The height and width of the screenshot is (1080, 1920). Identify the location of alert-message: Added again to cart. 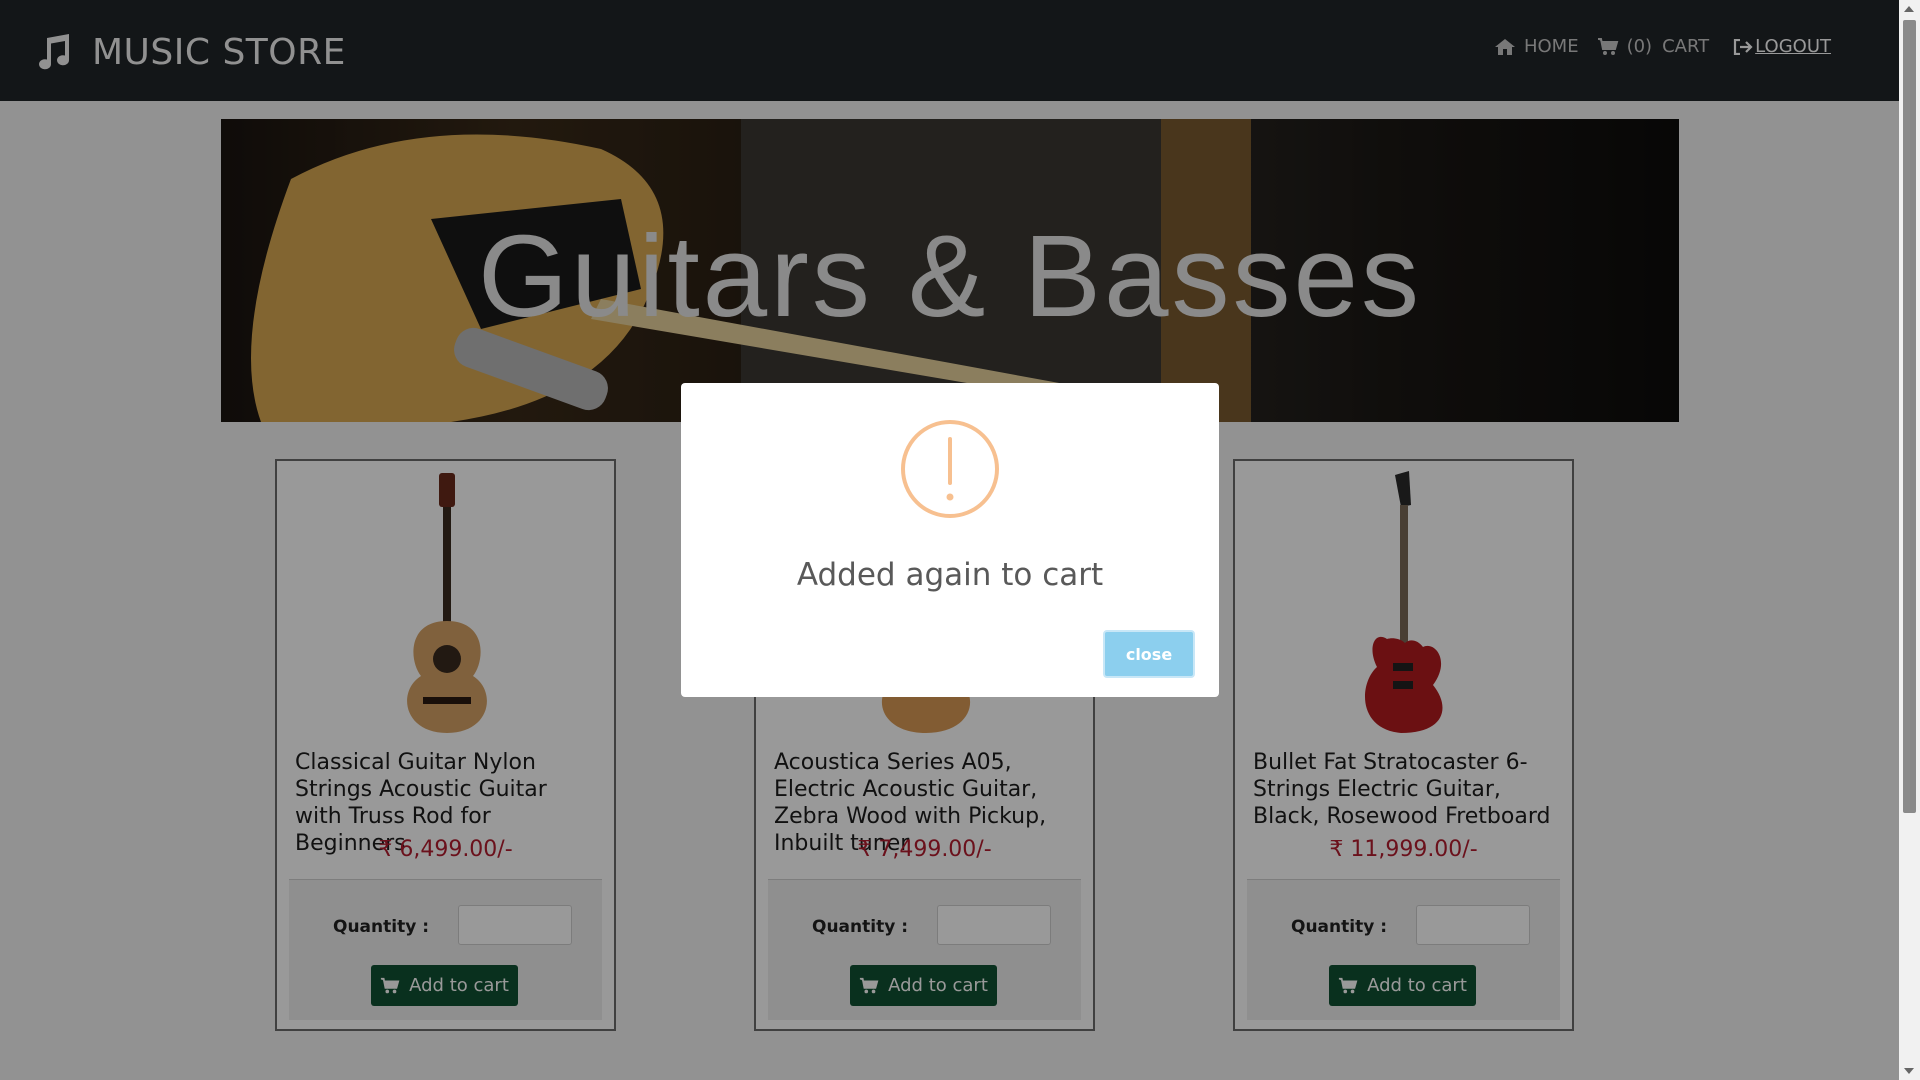
(950, 575).